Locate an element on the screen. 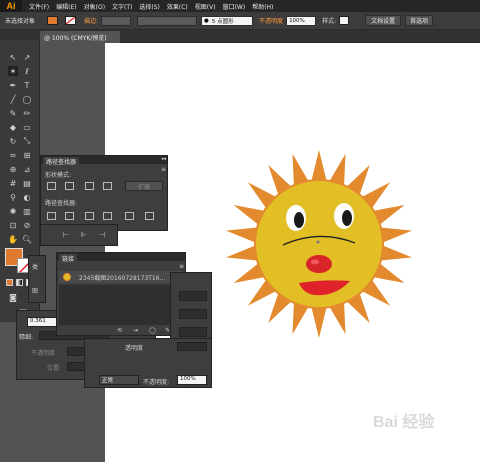 The height and width of the screenshot is (462, 480). link-list-item: 2345截图20160728173T16... ☑ is located at coordinates (121, 277).